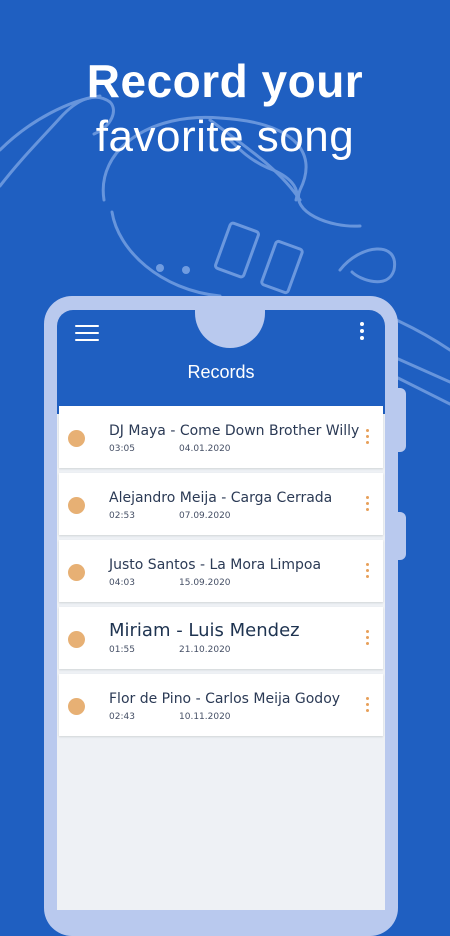 The width and height of the screenshot is (450, 936). I want to click on record-duration: 04:03, so click(122, 583).